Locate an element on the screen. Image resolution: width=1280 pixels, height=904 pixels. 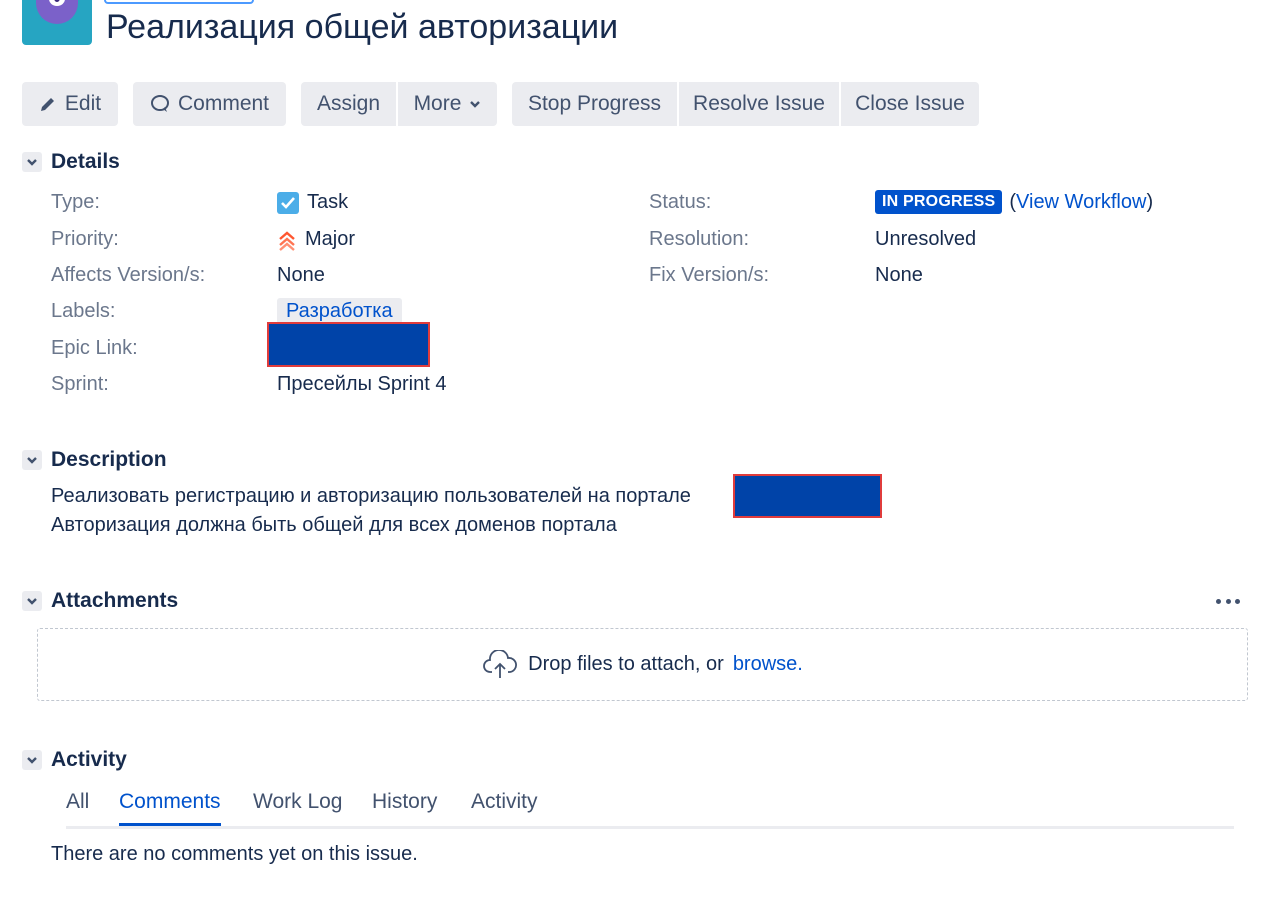
priority-value: Major is located at coordinates (316, 239).